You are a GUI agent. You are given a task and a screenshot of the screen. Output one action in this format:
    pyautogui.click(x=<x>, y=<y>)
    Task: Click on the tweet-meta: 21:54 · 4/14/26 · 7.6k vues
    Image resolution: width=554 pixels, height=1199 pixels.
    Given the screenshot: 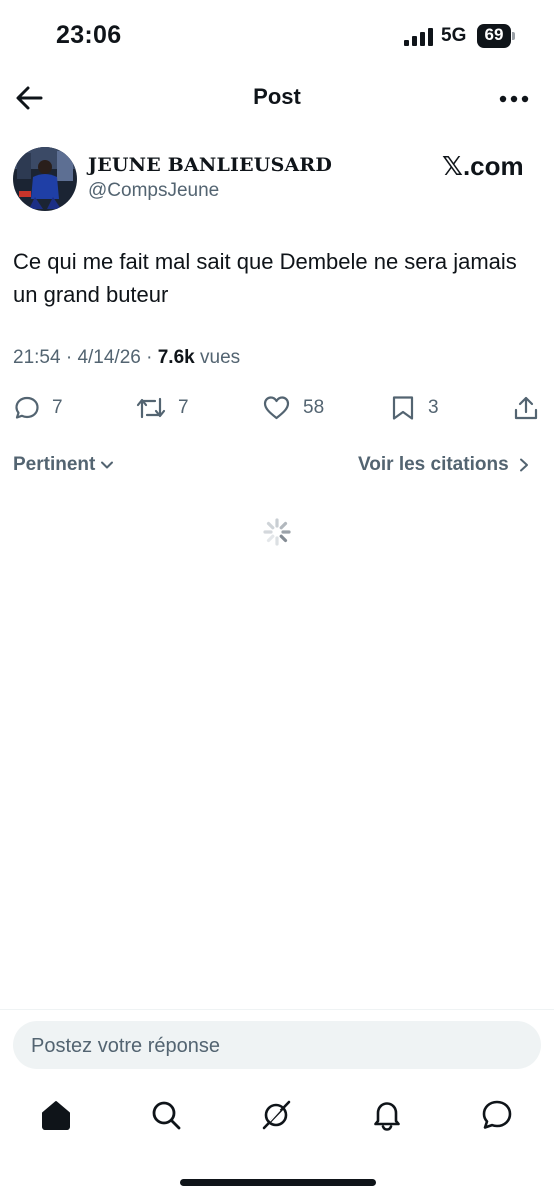 What is the action you would take?
    pyautogui.click(x=127, y=357)
    